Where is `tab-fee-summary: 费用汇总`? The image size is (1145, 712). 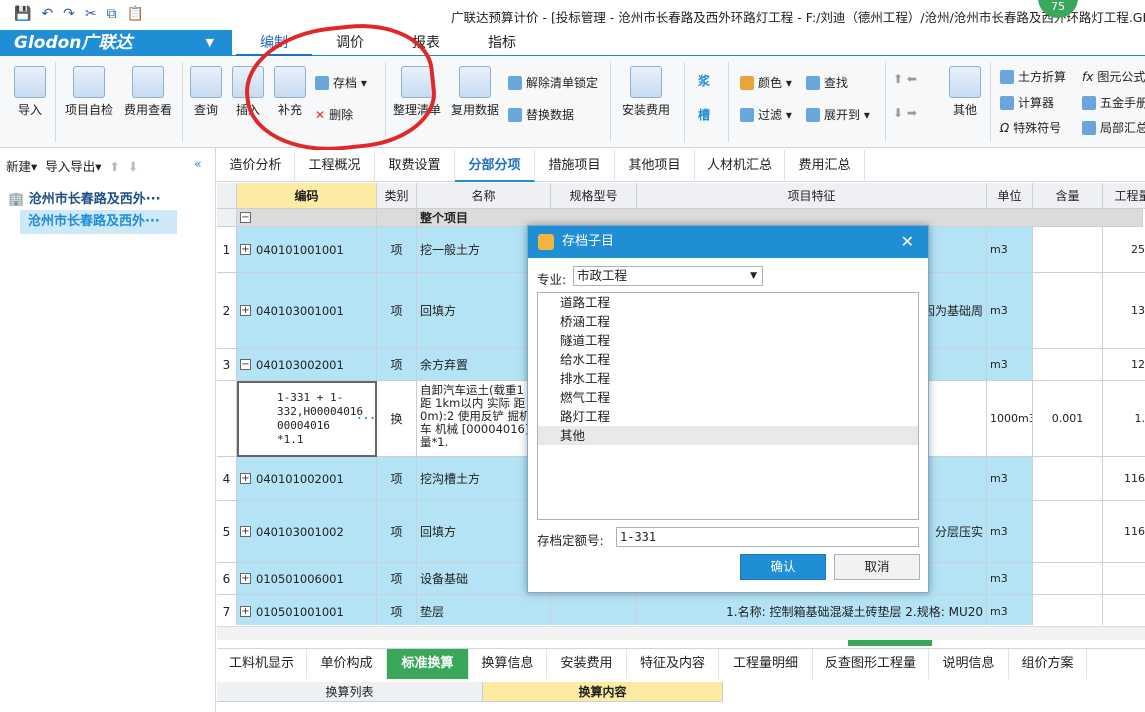
tab-fee-summary: 费用汇总 is located at coordinates (825, 166).